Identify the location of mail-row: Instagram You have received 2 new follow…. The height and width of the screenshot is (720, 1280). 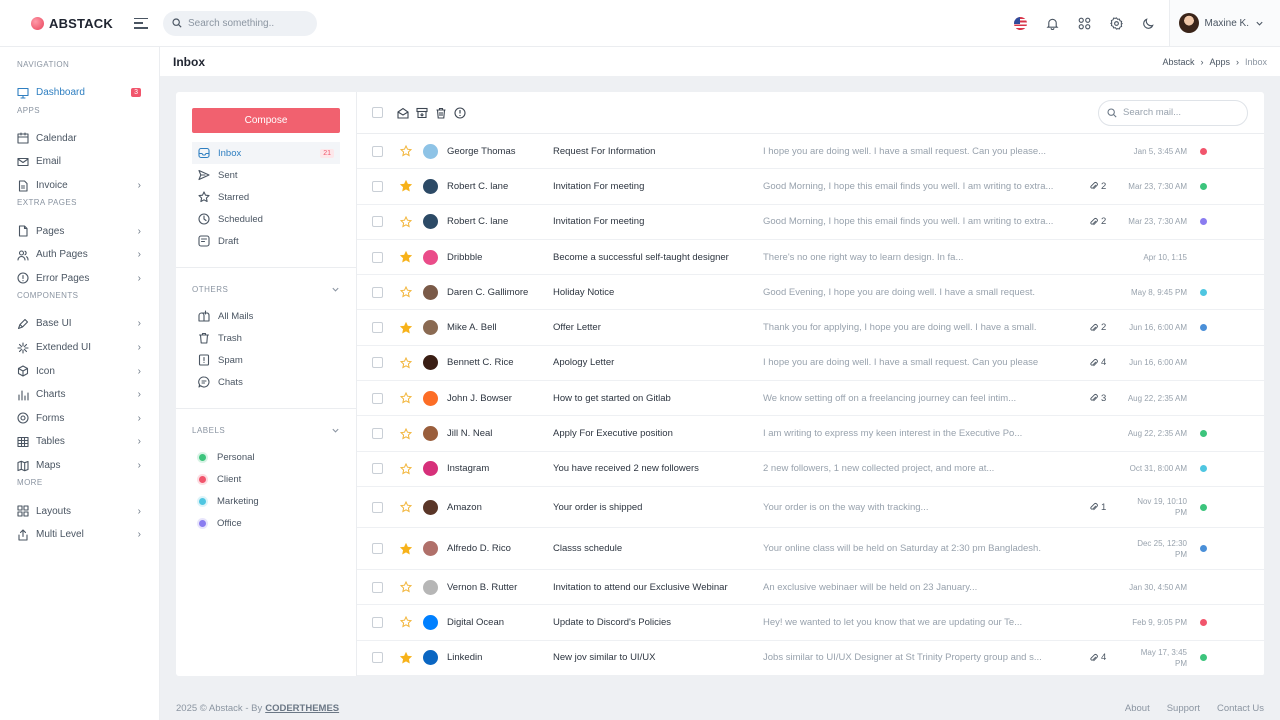
(810, 469).